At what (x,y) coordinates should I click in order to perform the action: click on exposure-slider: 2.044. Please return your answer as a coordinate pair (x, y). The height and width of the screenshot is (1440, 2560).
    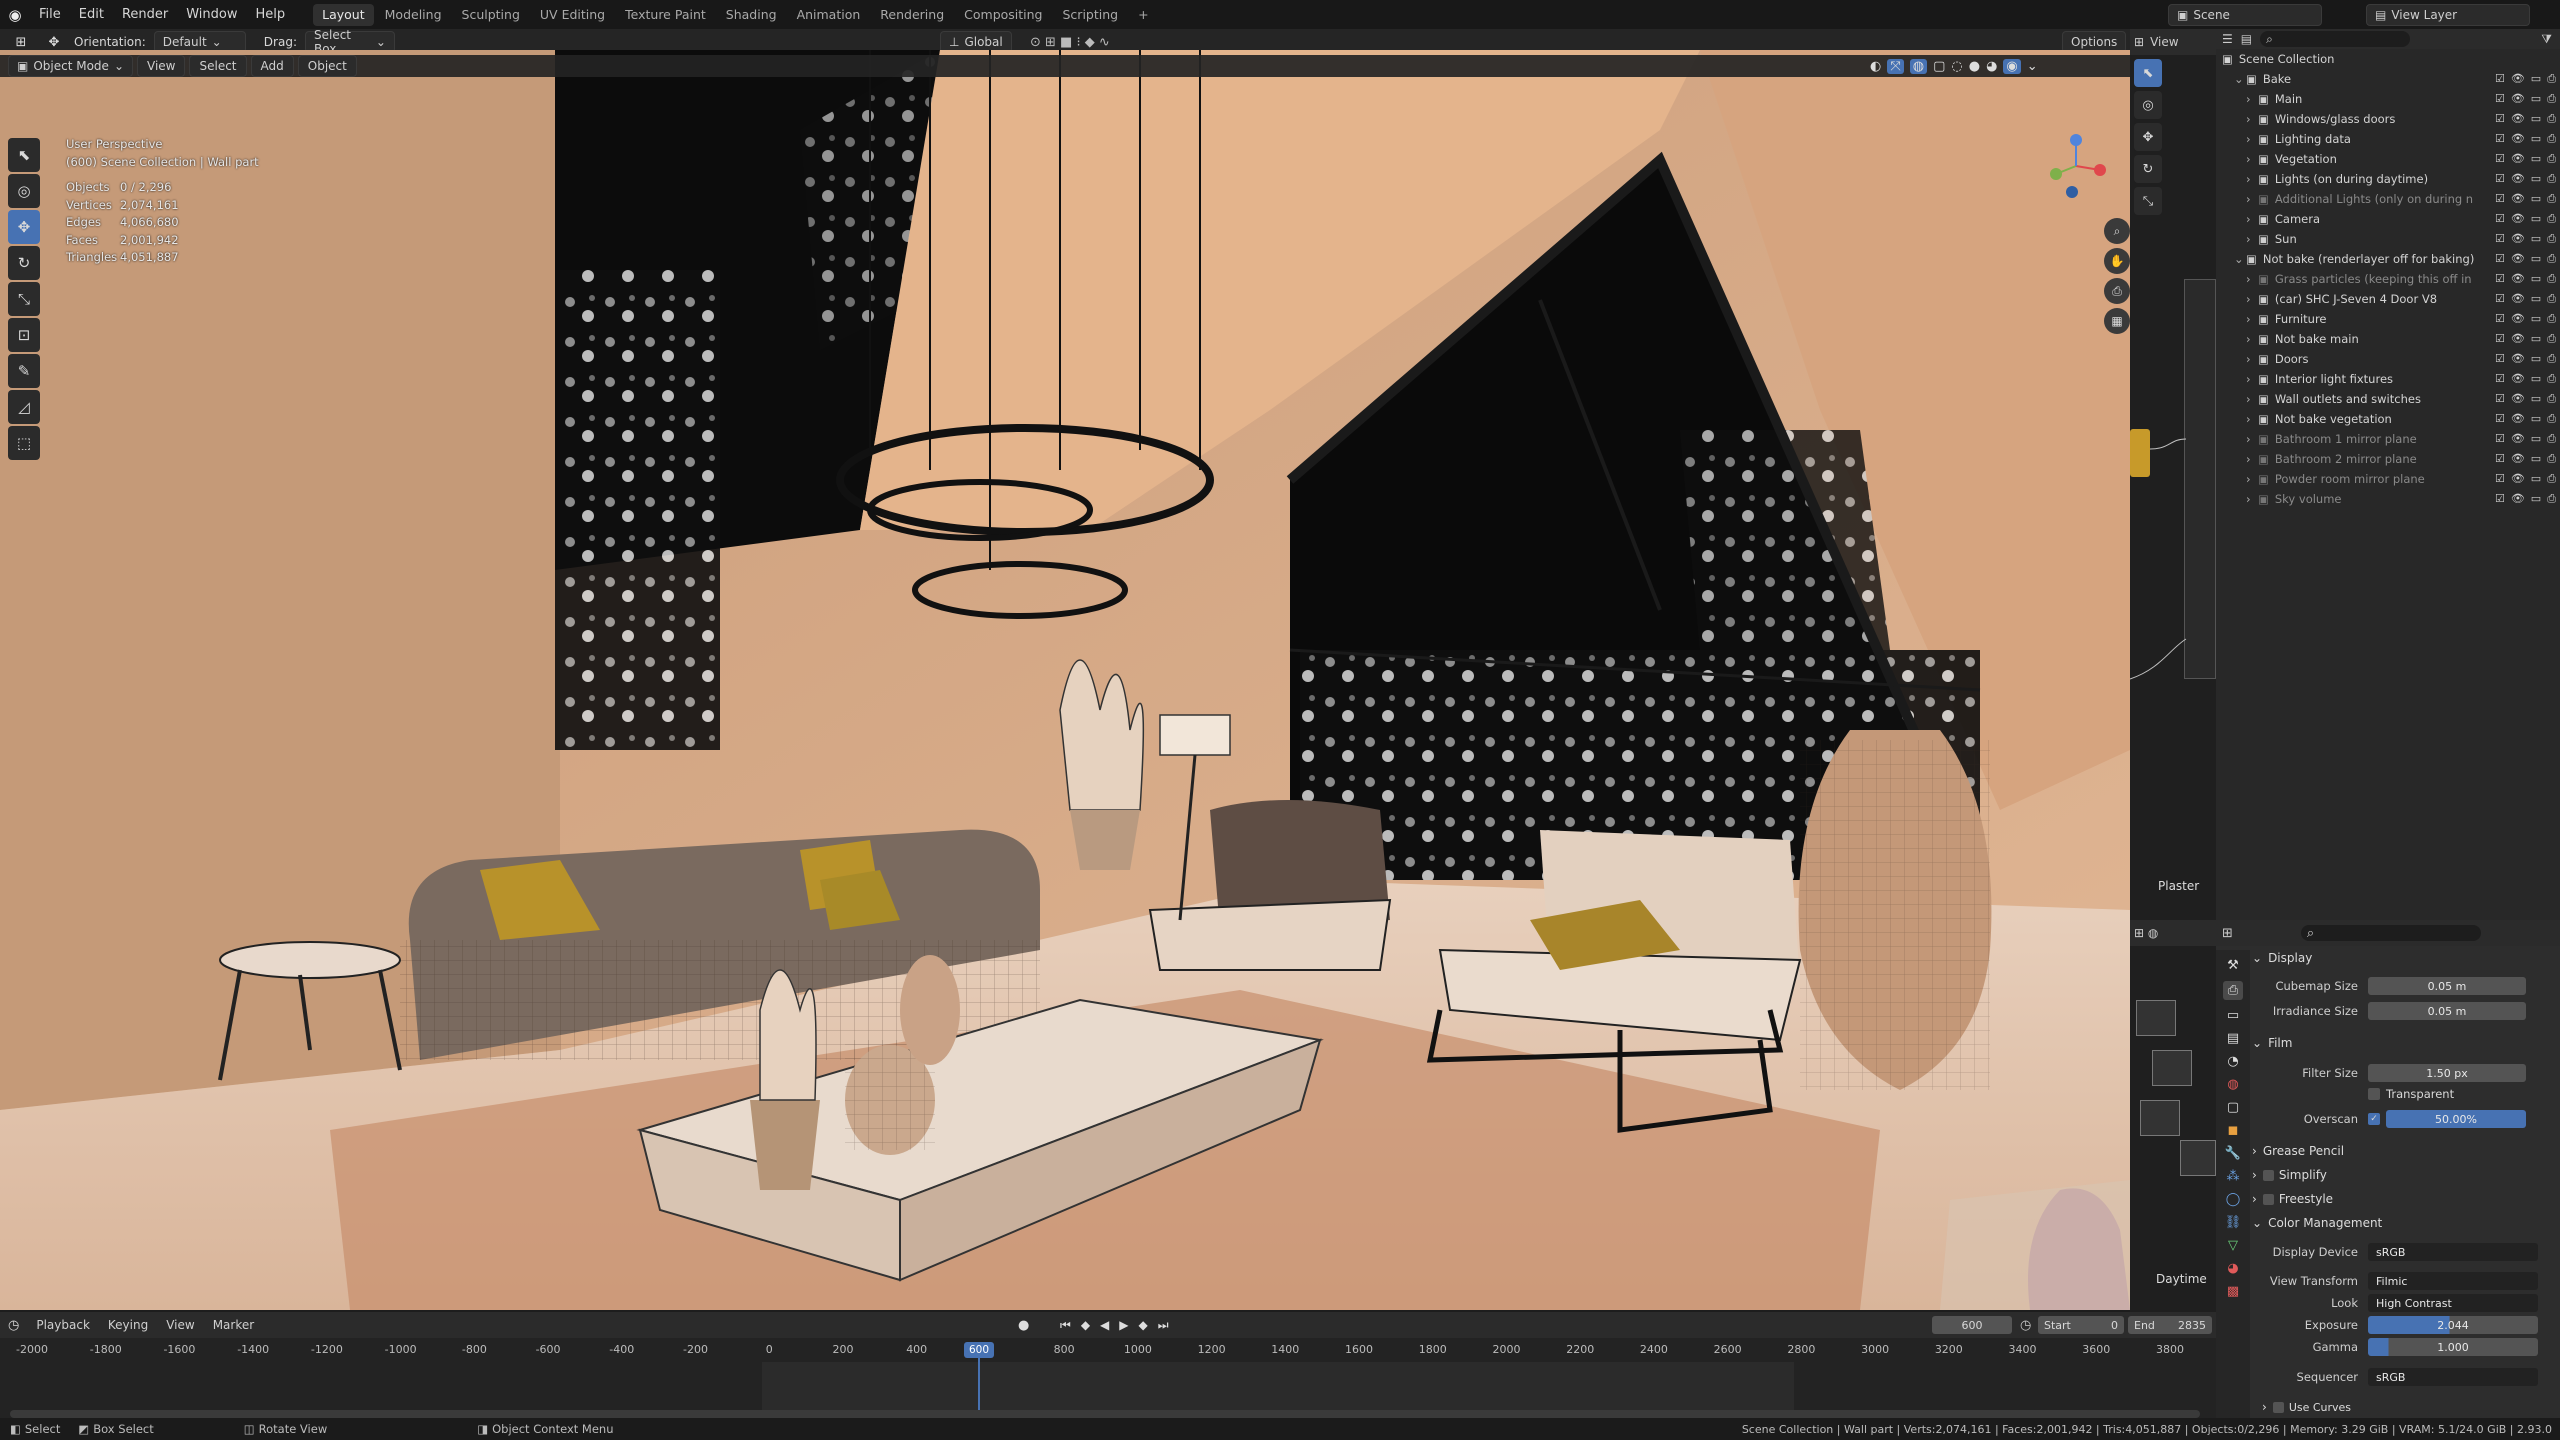
    Looking at the image, I should click on (2453, 1325).